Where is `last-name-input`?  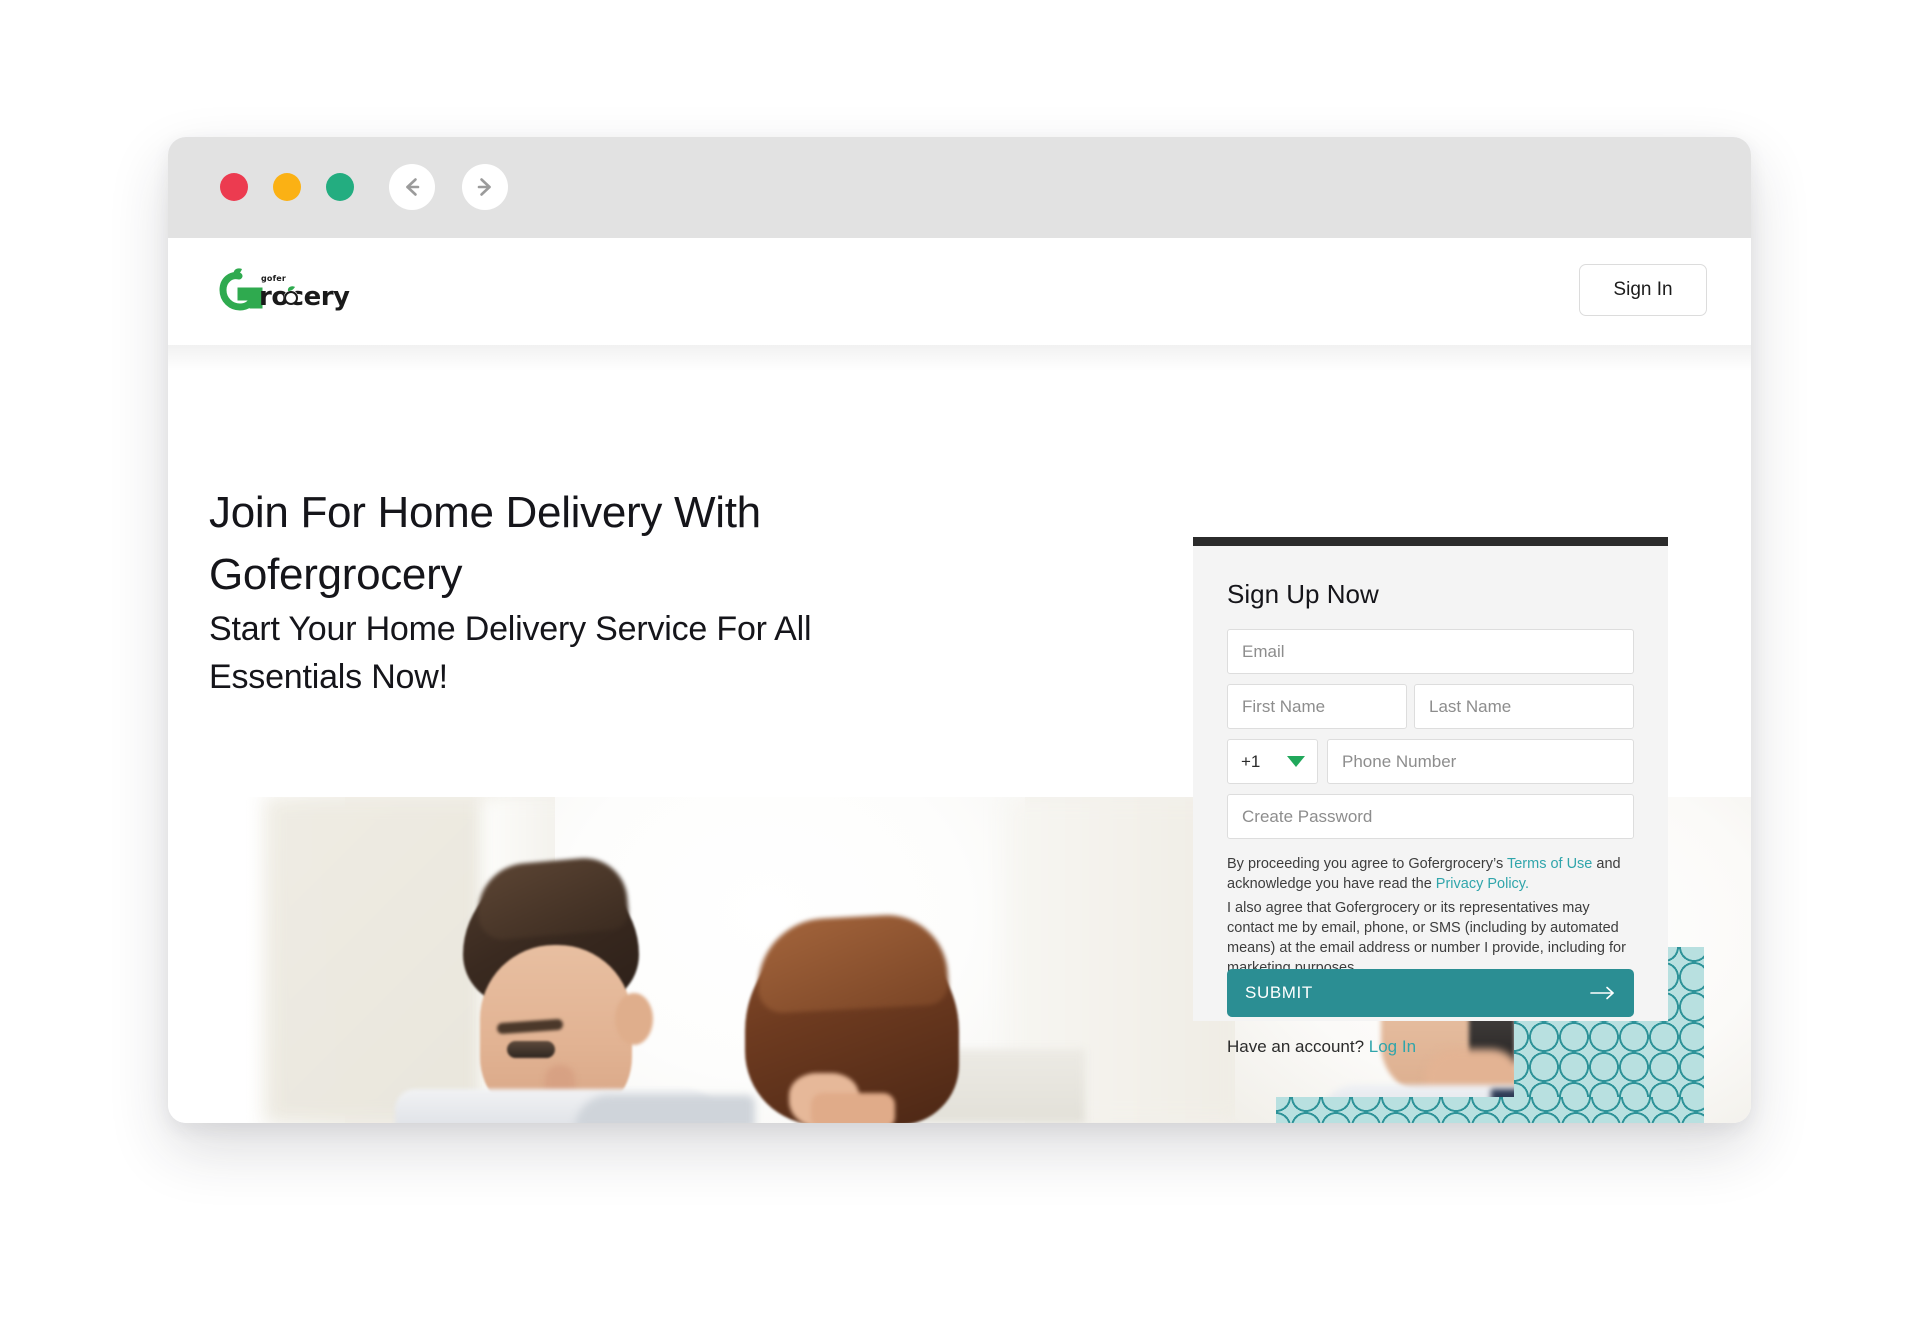
last-name-input is located at coordinates (1524, 706).